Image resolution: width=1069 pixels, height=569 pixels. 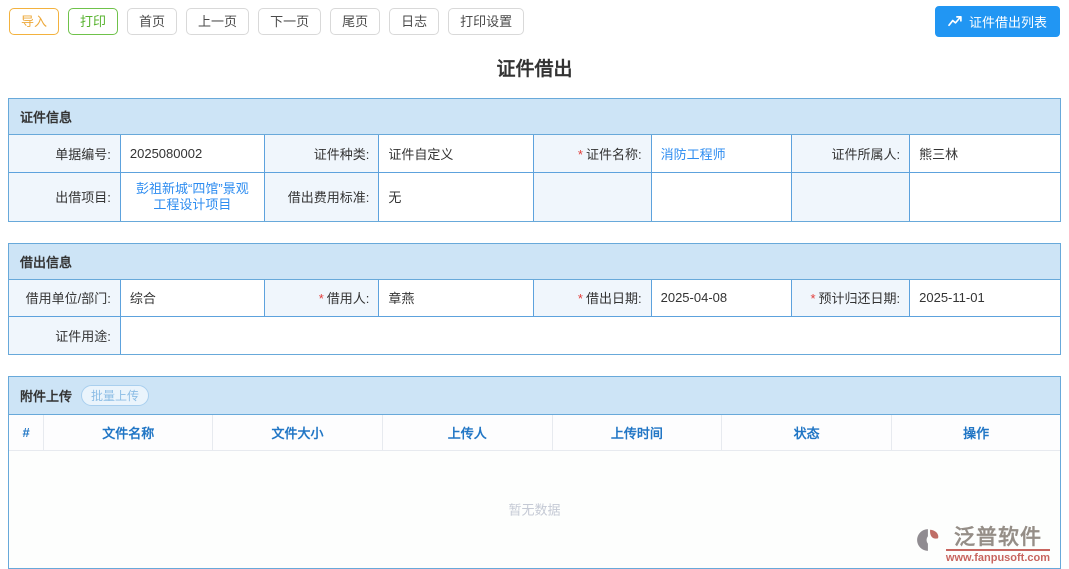 What do you see at coordinates (128, 432) in the screenshot?
I see `col-header-file-name: 文件名称` at bounding box center [128, 432].